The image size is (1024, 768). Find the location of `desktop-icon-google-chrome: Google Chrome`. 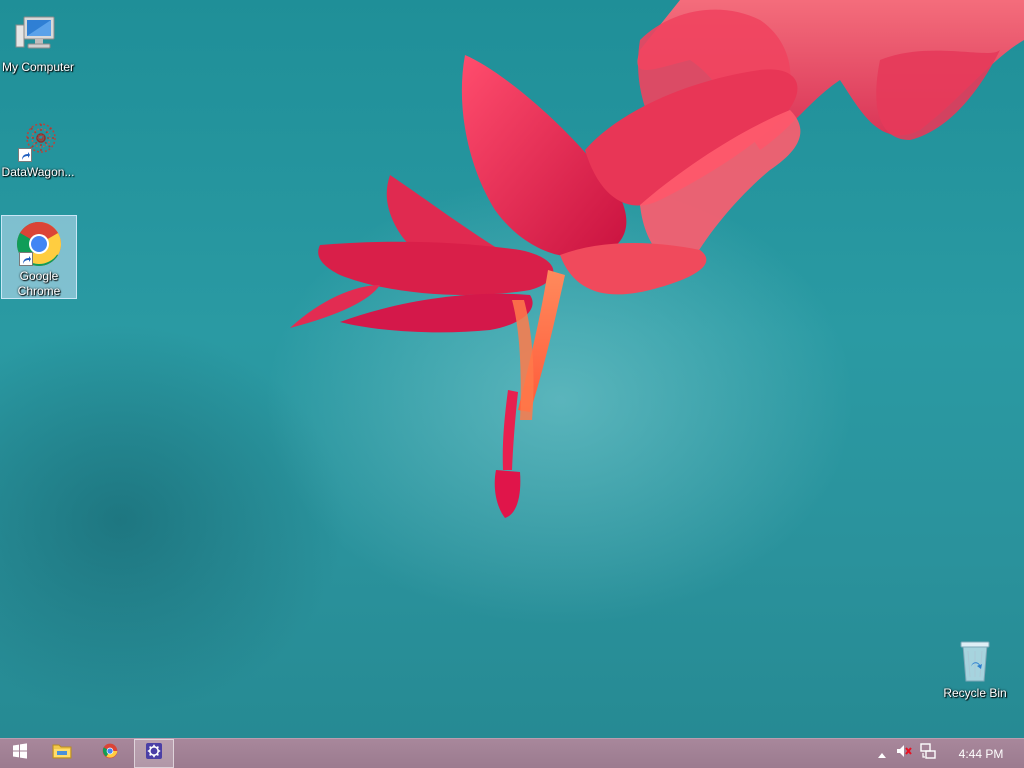

desktop-icon-google-chrome: Google Chrome is located at coordinates (39, 257).